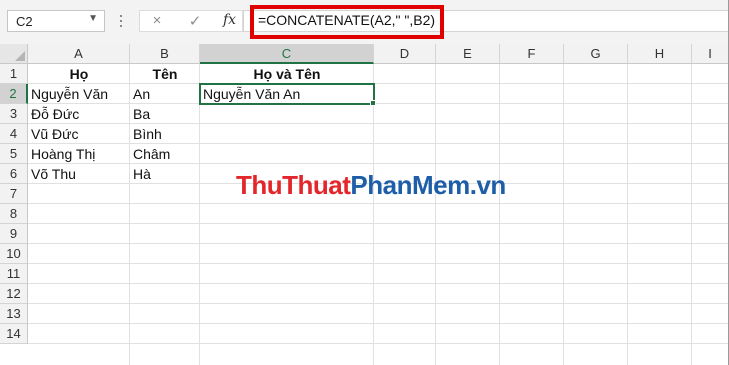 The image size is (729, 365). I want to click on watermark-part1: ThuThuat, so click(293, 185).